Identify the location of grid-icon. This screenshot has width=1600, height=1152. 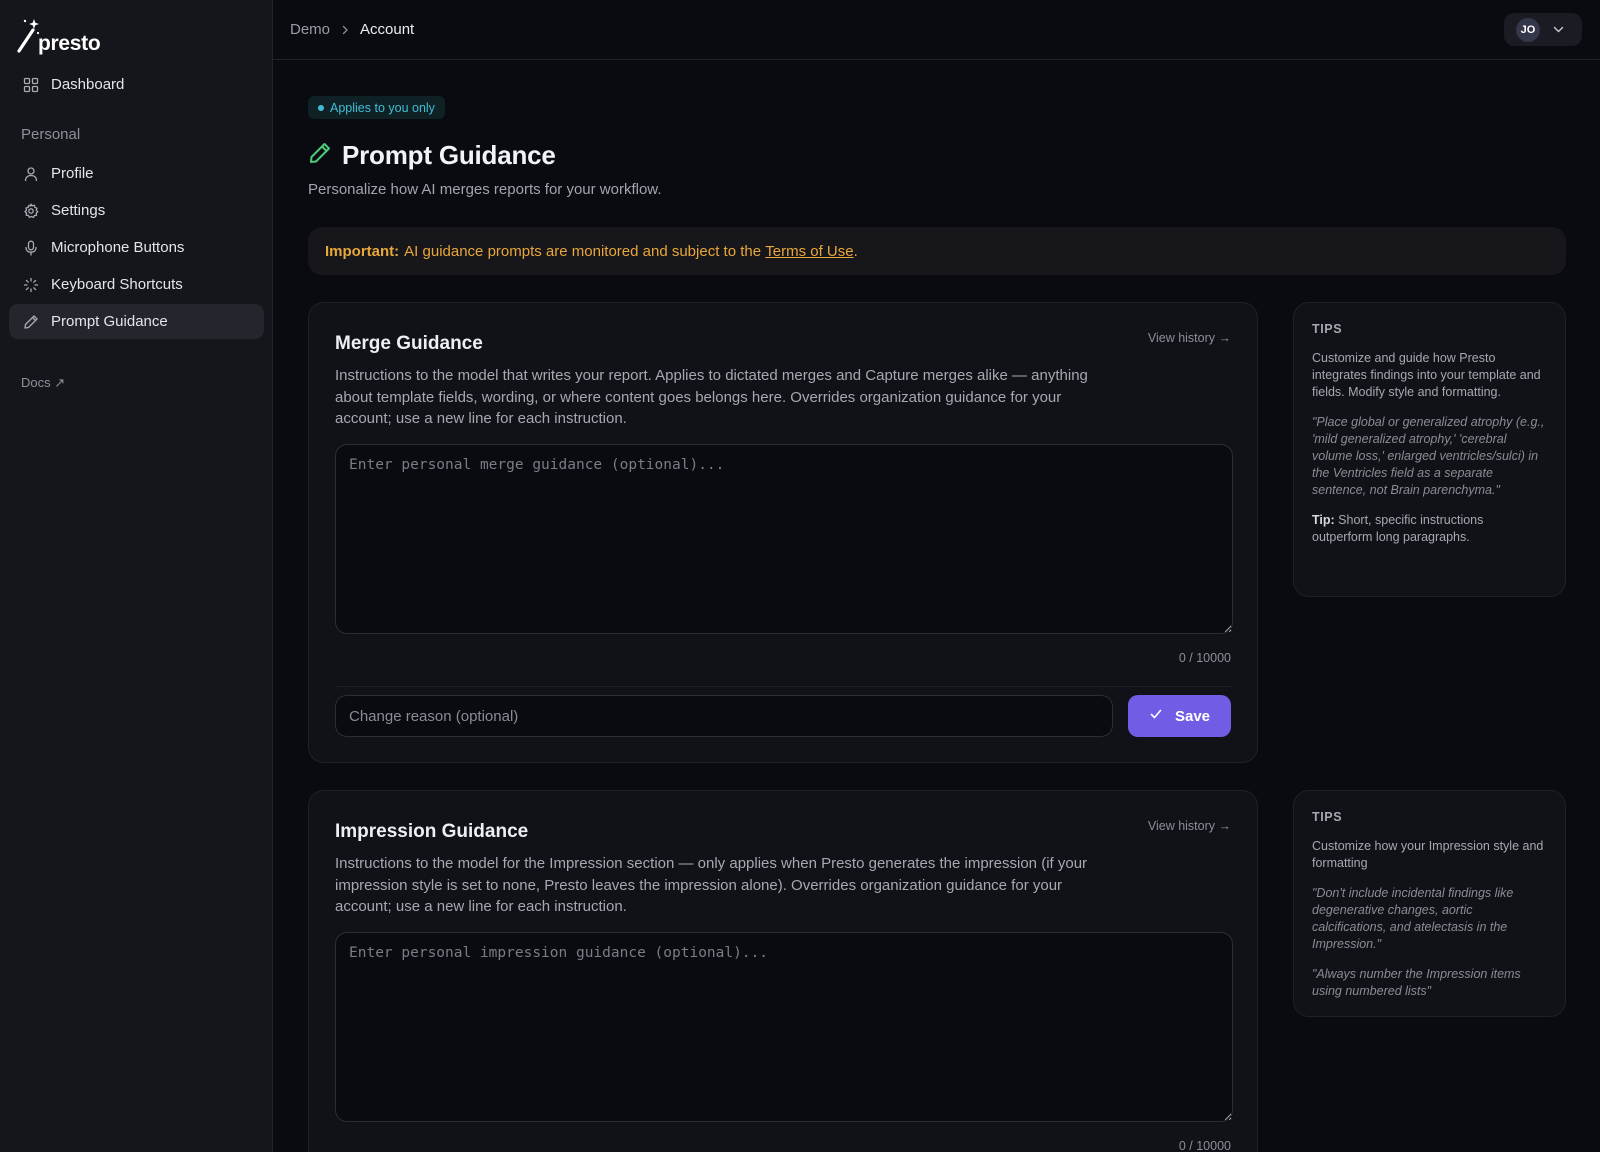
(31, 85).